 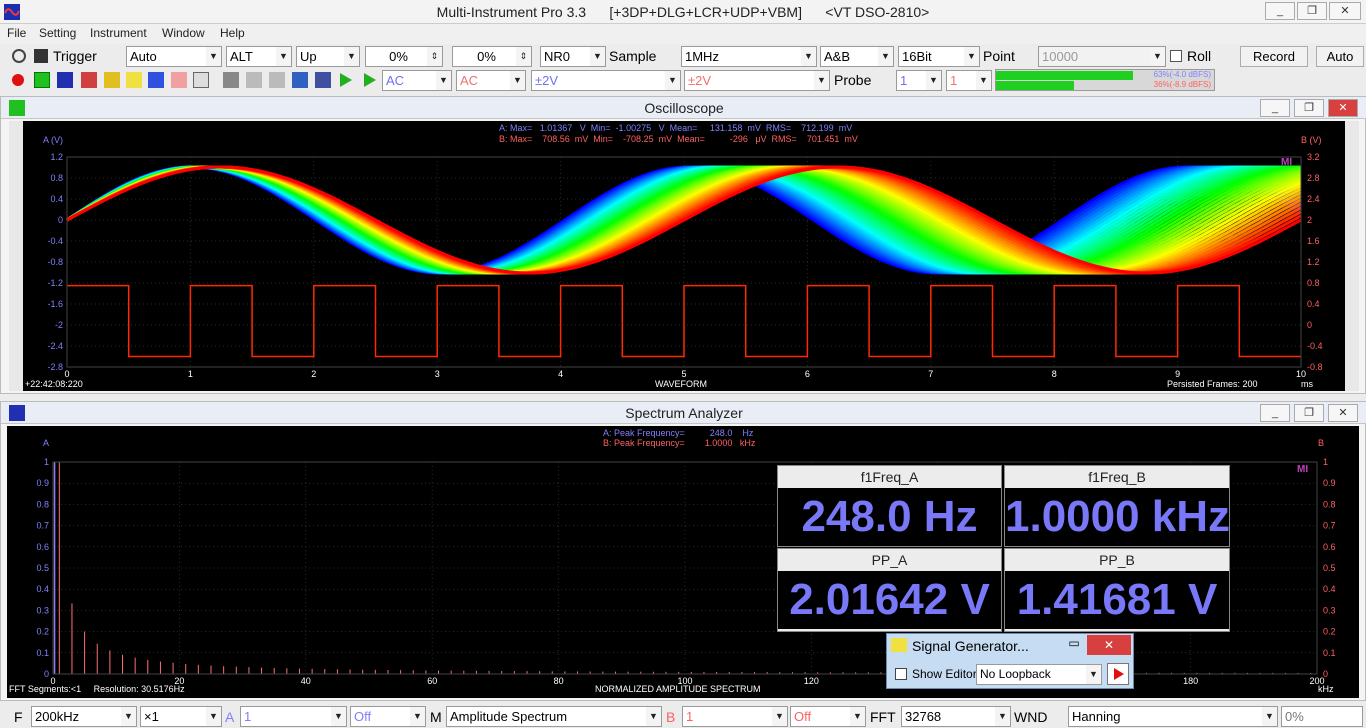 What do you see at coordinates (735, 716) in the screenshot?
I see `channel-b-select: 1 ▼` at bounding box center [735, 716].